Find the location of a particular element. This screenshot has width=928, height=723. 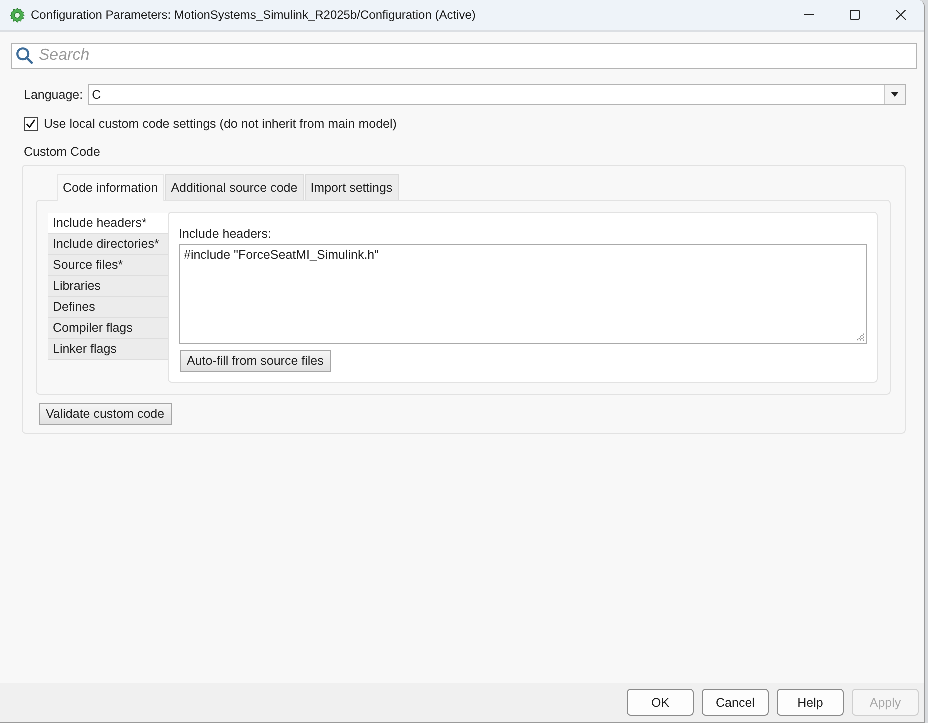

category-item: Compiler flags is located at coordinates (108, 328).